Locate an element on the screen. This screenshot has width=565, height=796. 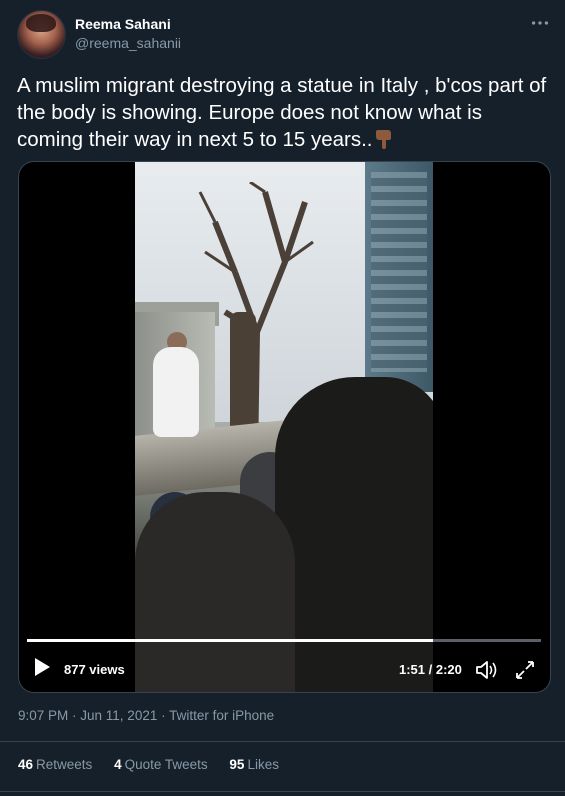
author-display-name: Reema Sahani is located at coordinates (123, 24).